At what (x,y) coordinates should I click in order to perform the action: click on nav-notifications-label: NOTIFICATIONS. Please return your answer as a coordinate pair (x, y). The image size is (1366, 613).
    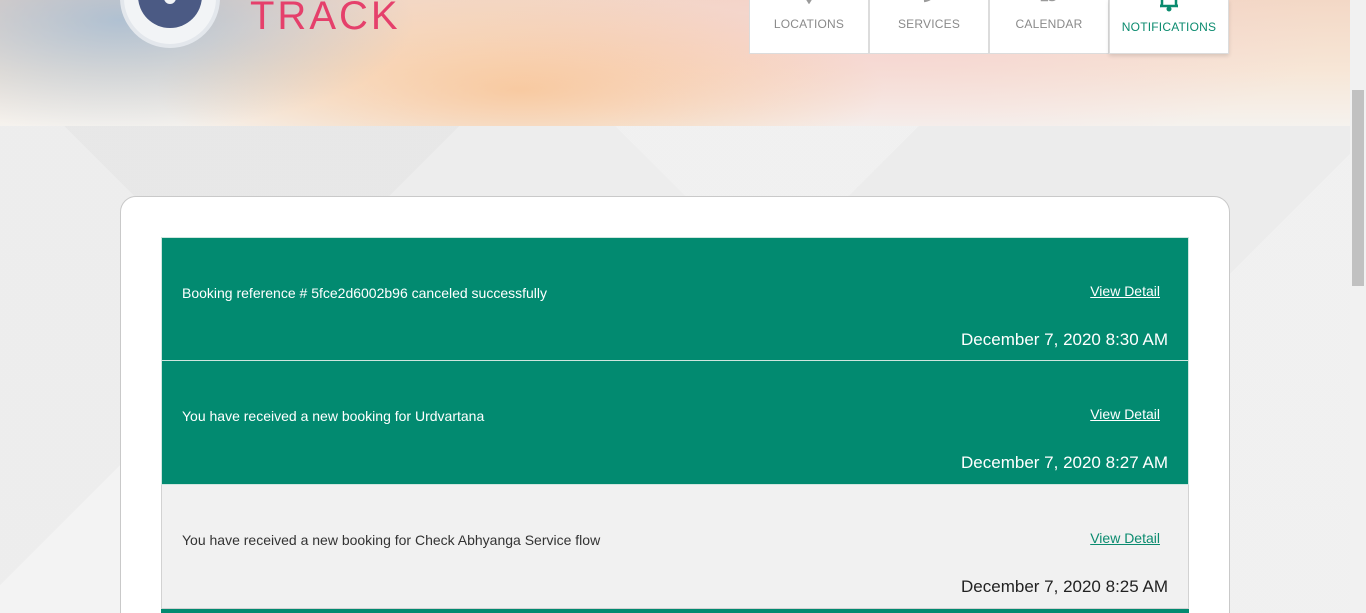
    Looking at the image, I should click on (1169, 27).